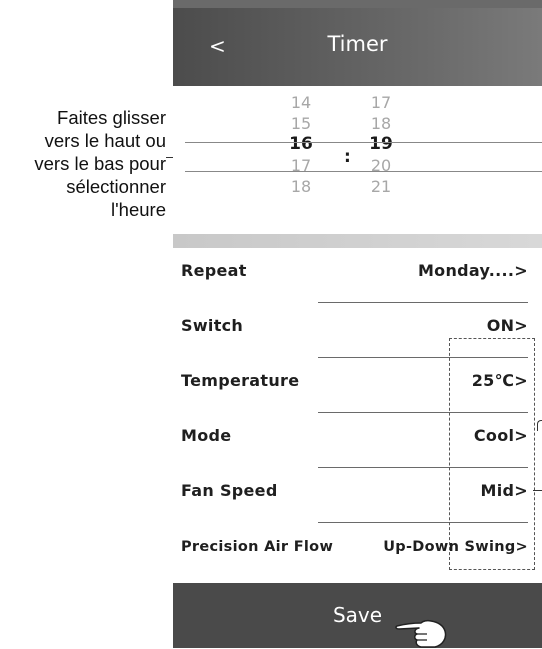 The height and width of the screenshot is (649, 542). What do you see at coordinates (100, 163) in the screenshot?
I see `annotation-line: vers le bas pour` at bounding box center [100, 163].